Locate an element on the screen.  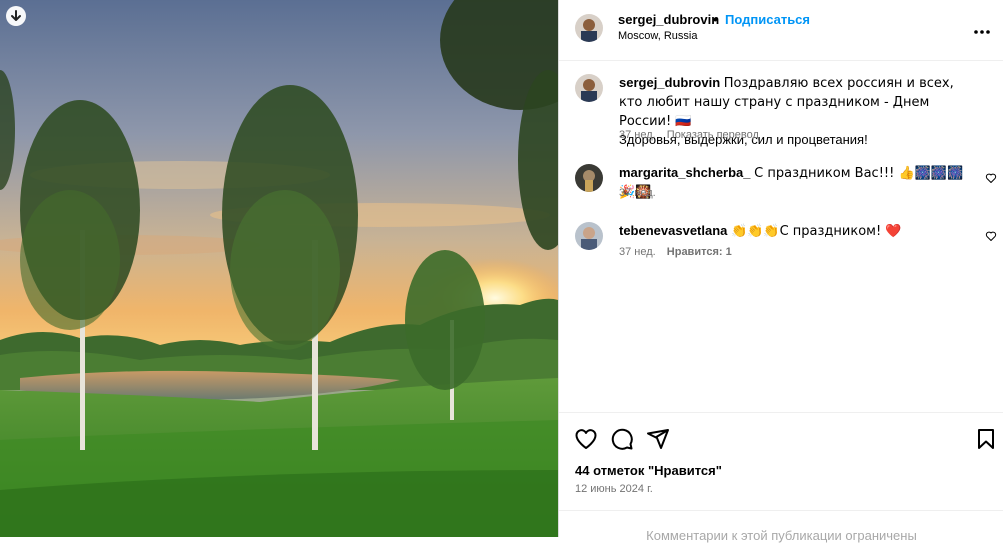
caption-meta: 37 нед. Показать перевод is located at coordinates (689, 135).